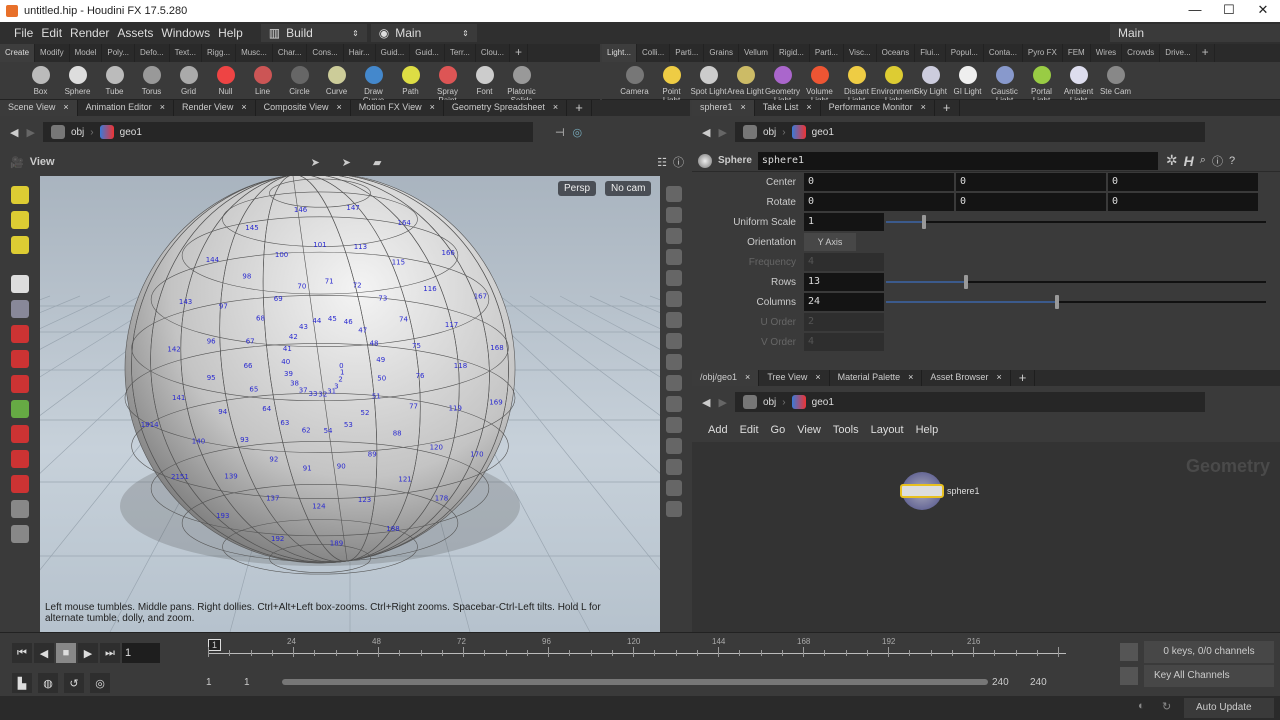 The width and height of the screenshot is (1280, 720). What do you see at coordinates (1041, 83) in the screenshot?
I see `shelf-tool: Portal Light` at bounding box center [1041, 83].